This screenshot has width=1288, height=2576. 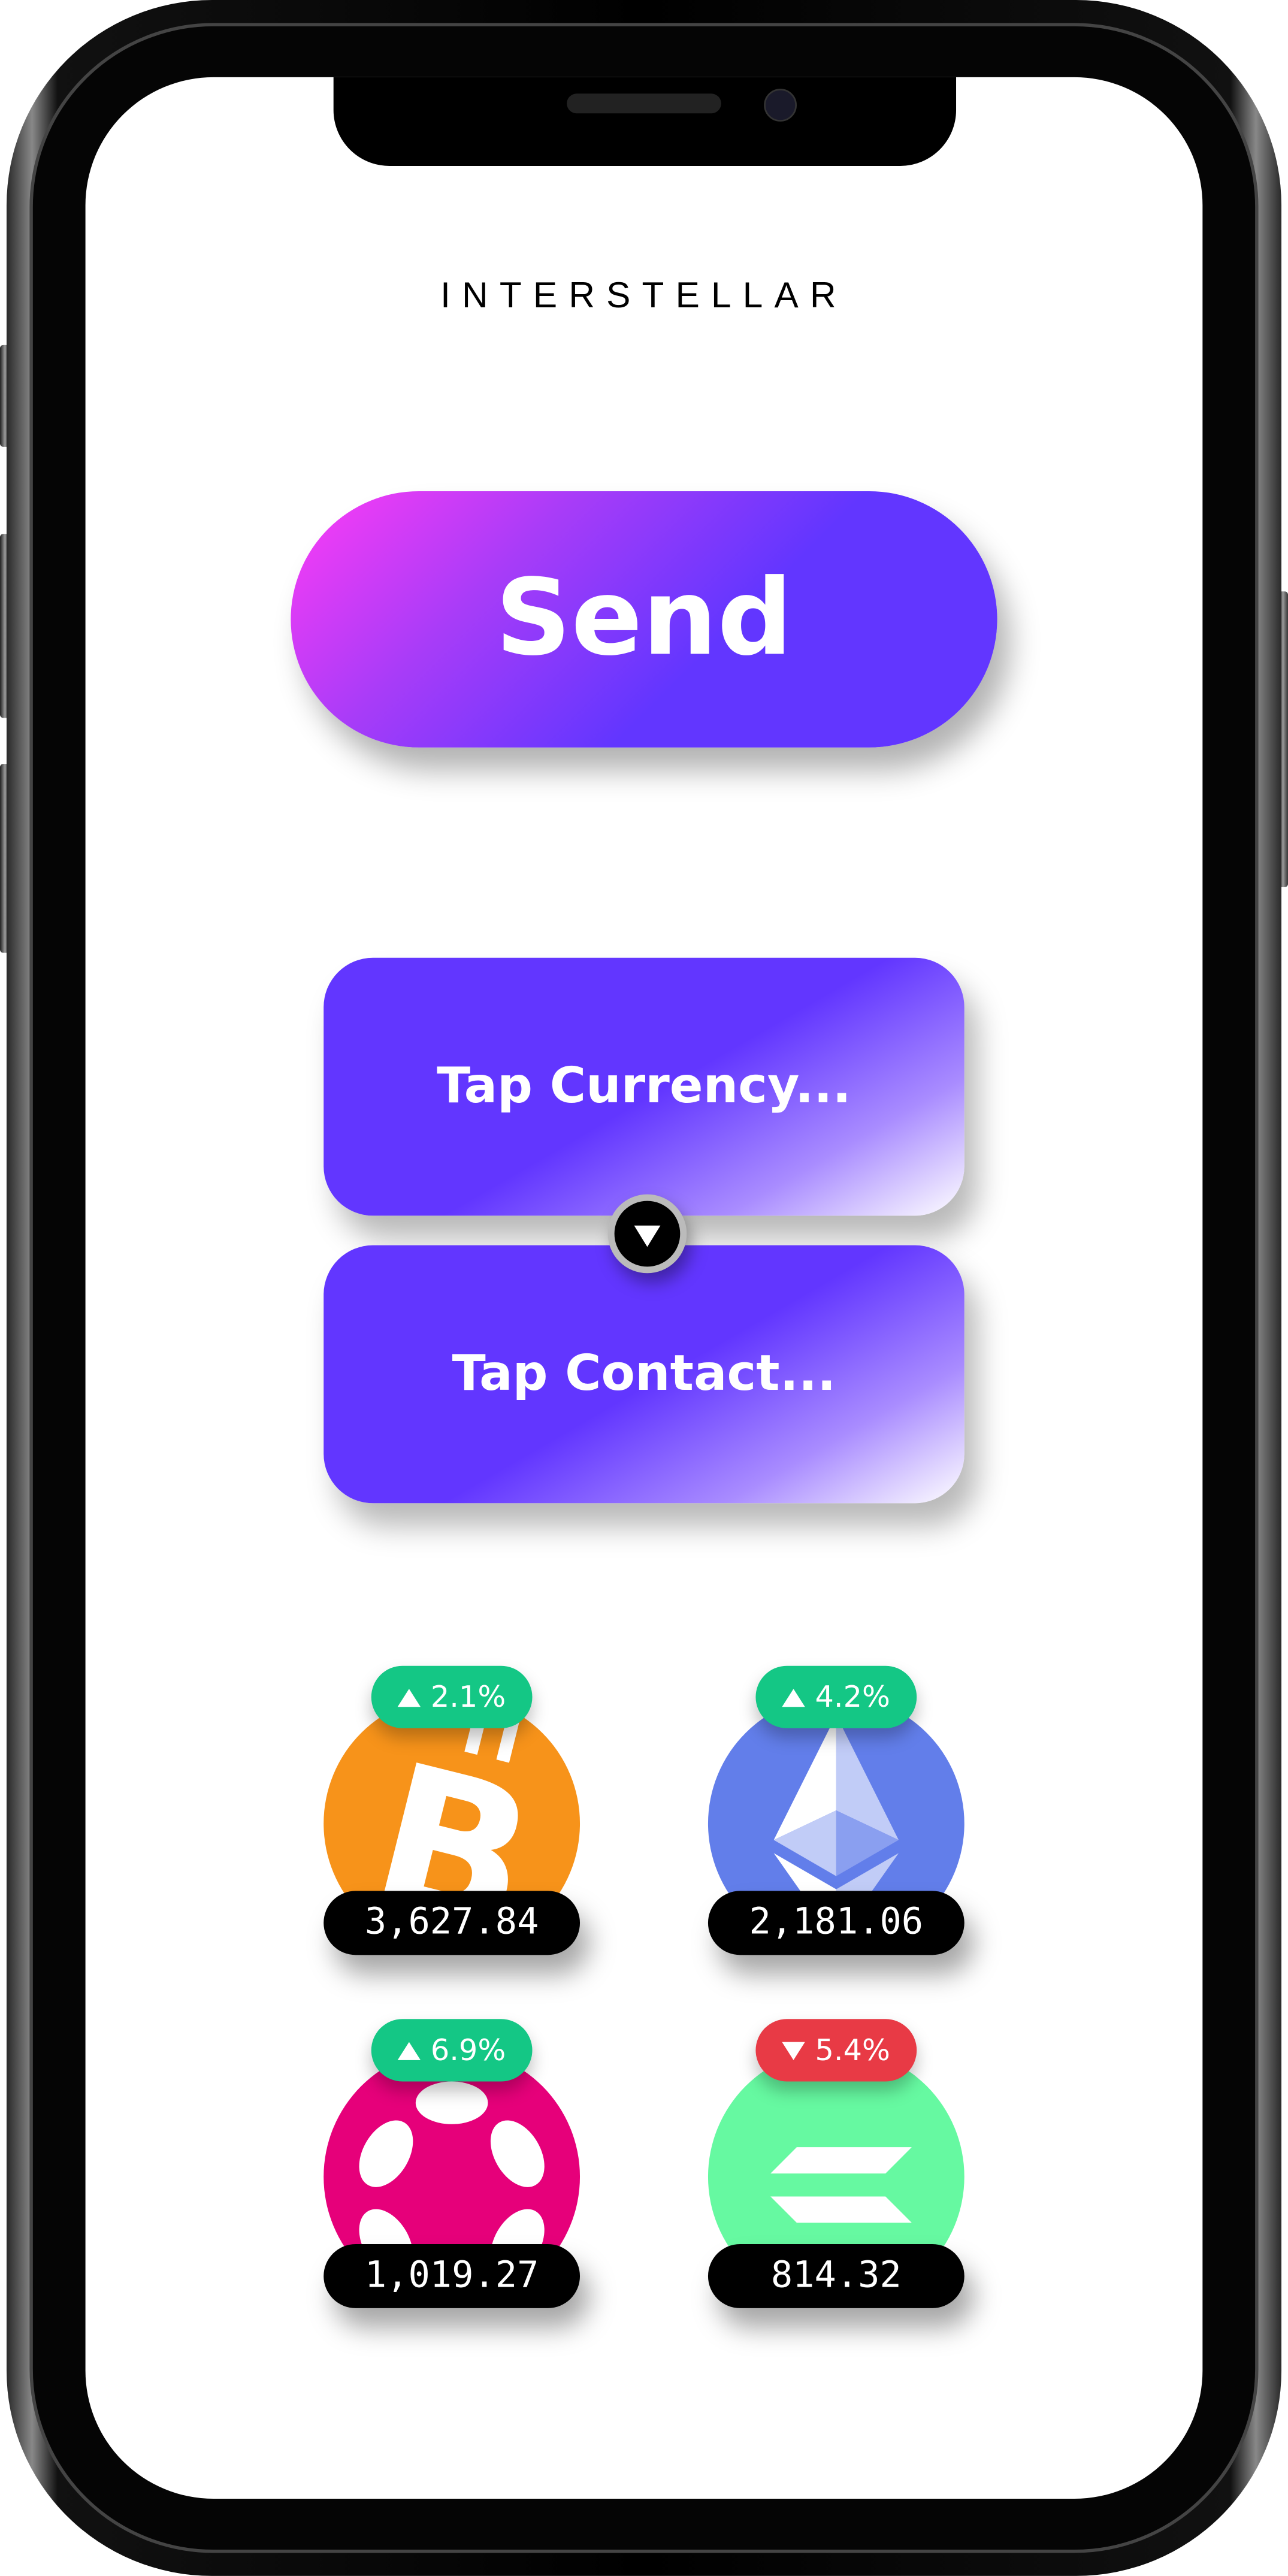 What do you see at coordinates (451, 2276) in the screenshot?
I see `price-label: 1,019.27` at bounding box center [451, 2276].